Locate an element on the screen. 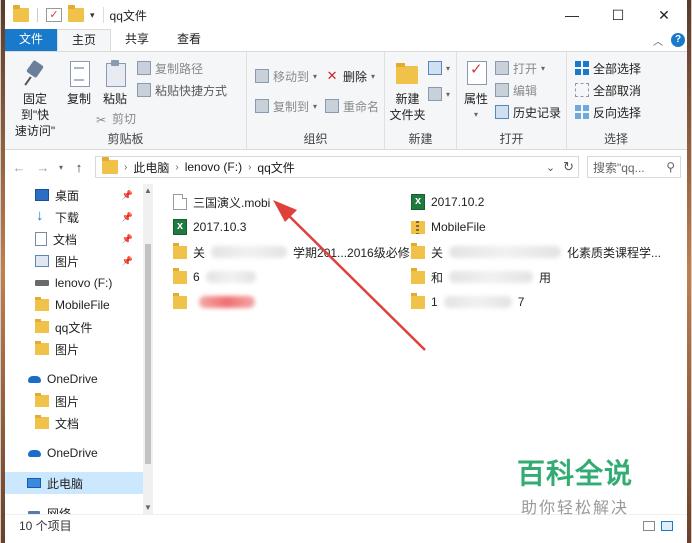 Image resolution: width=692 pixels, height=543 pixels. up-arrow-icon: ↑ is located at coordinates (79, 167).